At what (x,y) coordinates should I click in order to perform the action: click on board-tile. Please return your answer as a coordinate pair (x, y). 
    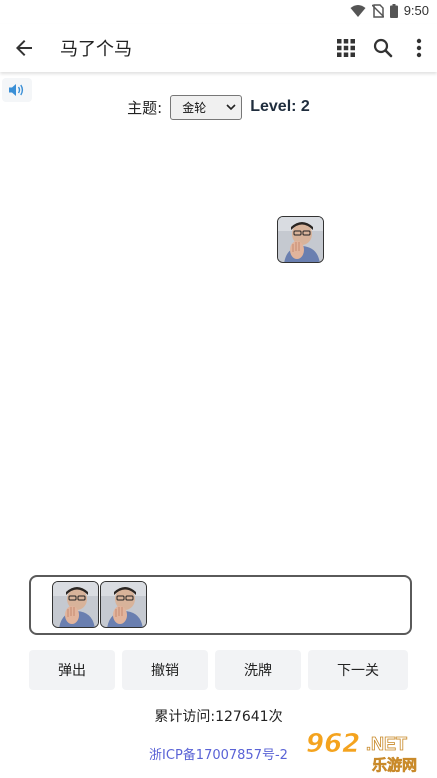
    Looking at the image, I should click on (300, 239).